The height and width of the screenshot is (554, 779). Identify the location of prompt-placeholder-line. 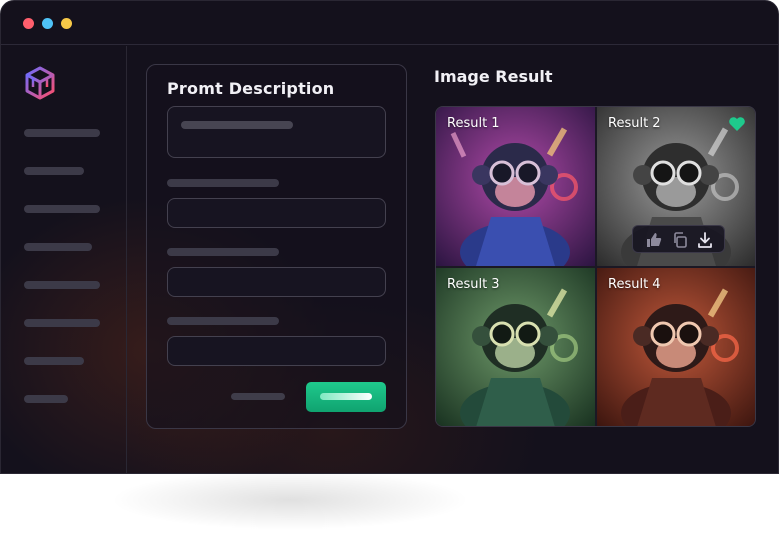
(237, 125).